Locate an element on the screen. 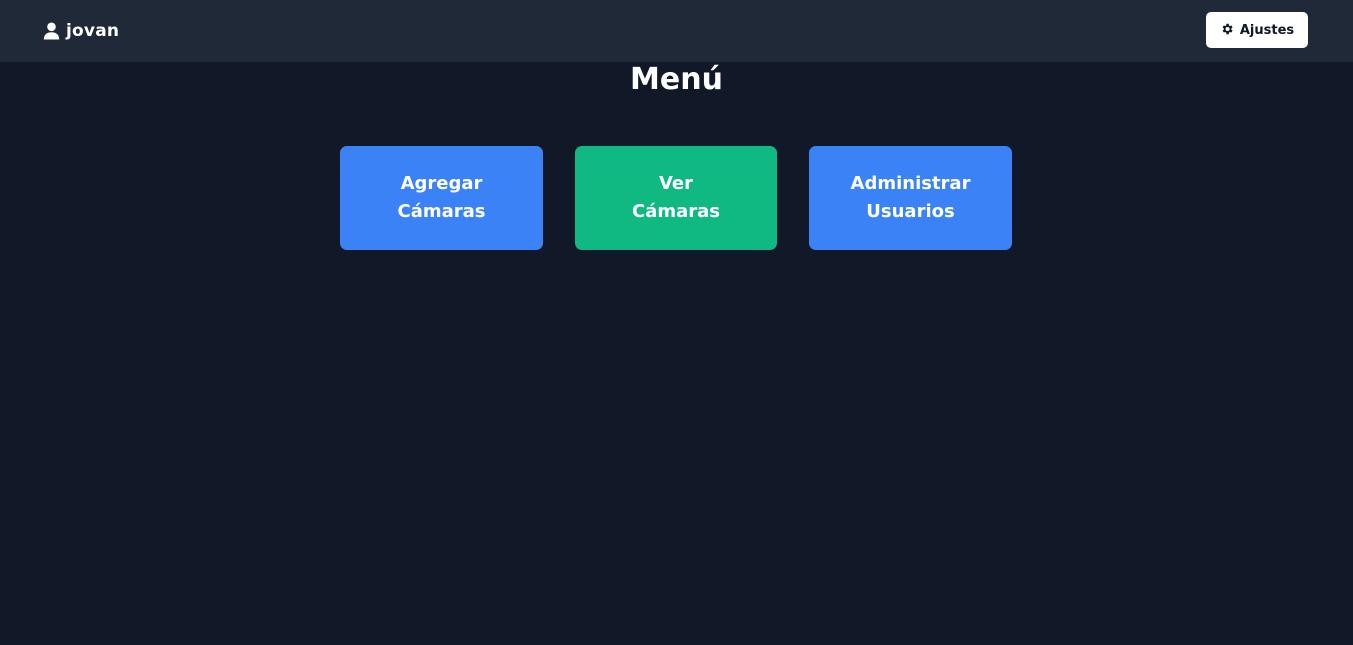  manage-users-line2: Usuarios is located at coordinates (910, 211).